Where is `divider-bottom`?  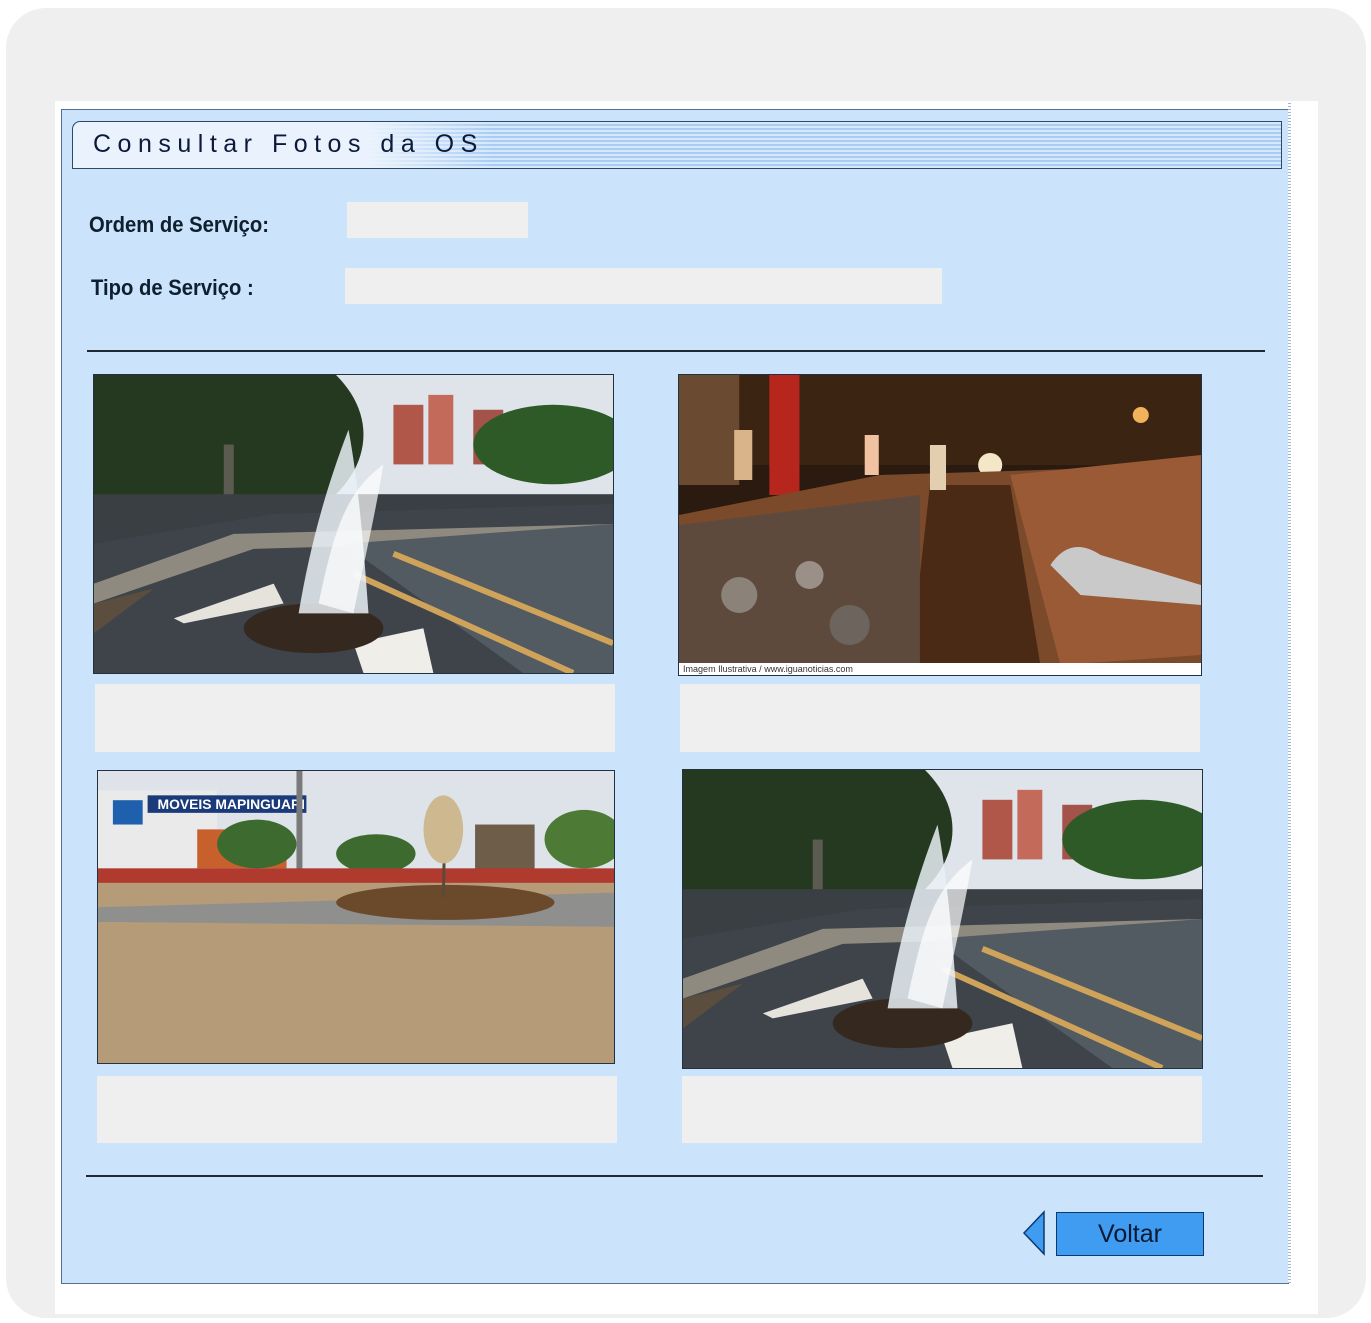 divider-bottom is located at coordinates (674, 1176).